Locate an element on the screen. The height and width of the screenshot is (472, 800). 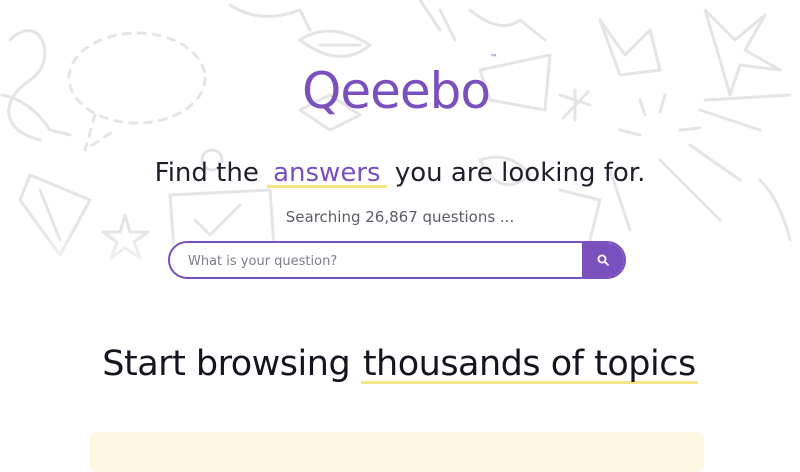
logo-text: Qeeebo is located at coordinates (396, 91).